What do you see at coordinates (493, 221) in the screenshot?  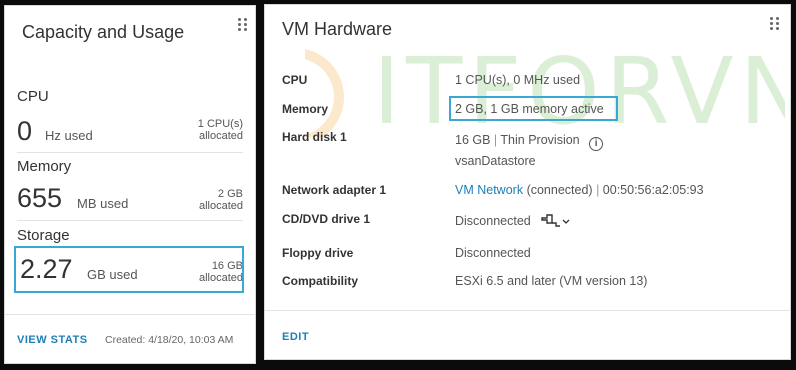 I see `cd-dvd-status: Disconnected` at bounding box center [493, 221].